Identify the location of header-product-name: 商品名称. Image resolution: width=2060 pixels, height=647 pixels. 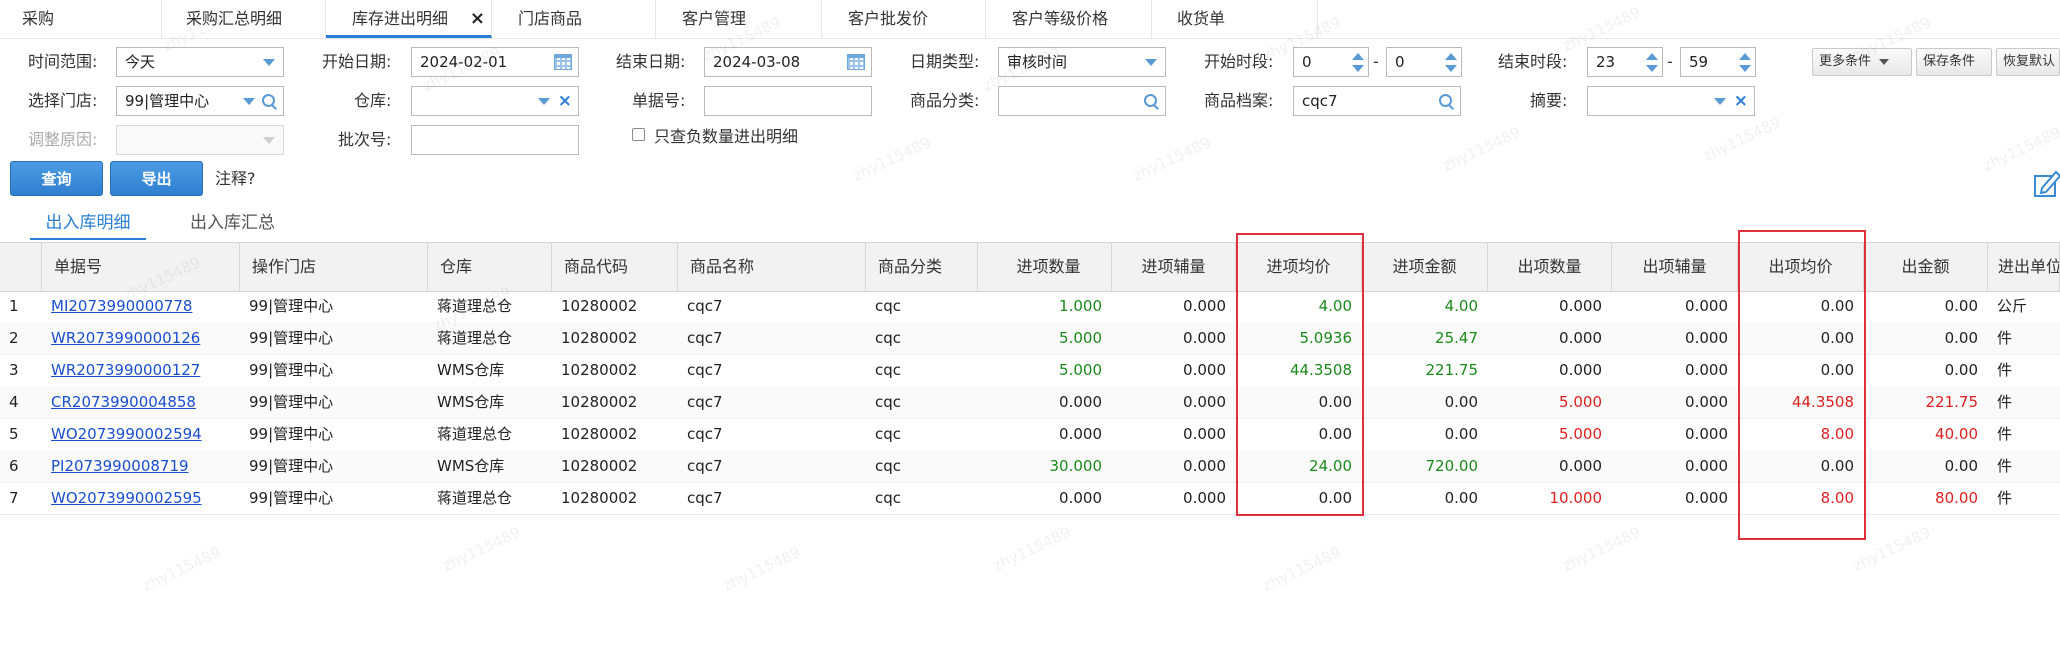
(772, 267).